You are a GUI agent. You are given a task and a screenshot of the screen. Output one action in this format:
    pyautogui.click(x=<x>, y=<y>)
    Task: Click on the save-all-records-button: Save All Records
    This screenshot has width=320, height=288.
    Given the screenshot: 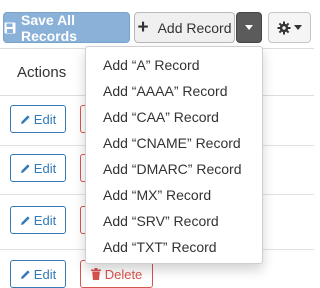 What is the action you would take?
    pyautogui.click(x=66, y=27)
    